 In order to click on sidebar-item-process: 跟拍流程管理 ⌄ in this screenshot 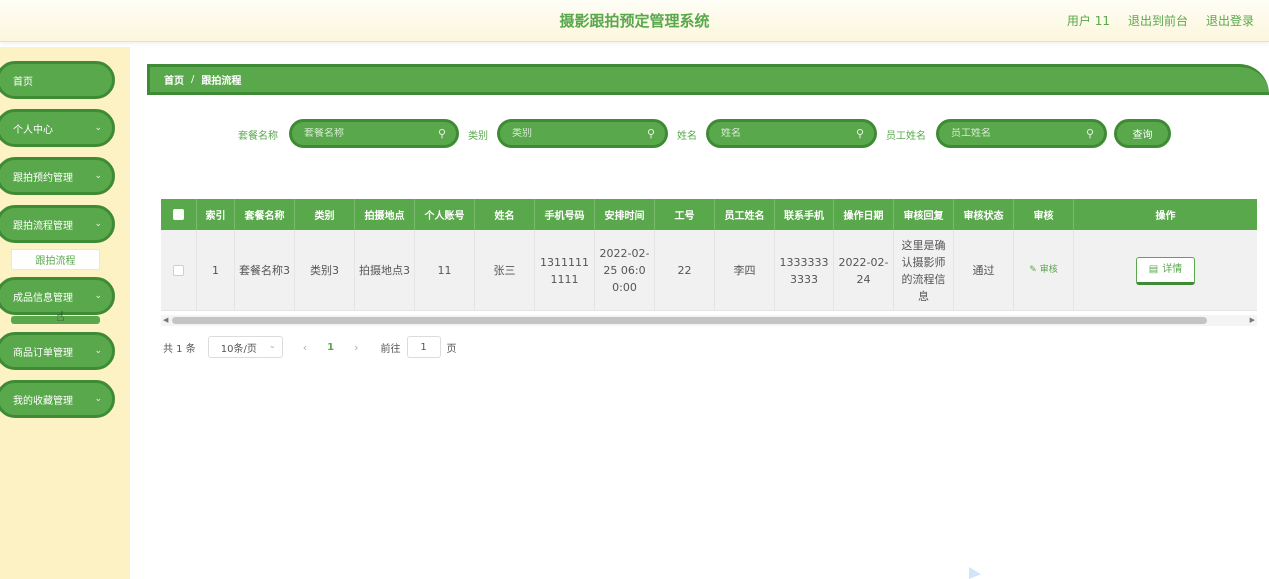, I will do `click(57, 224)`.